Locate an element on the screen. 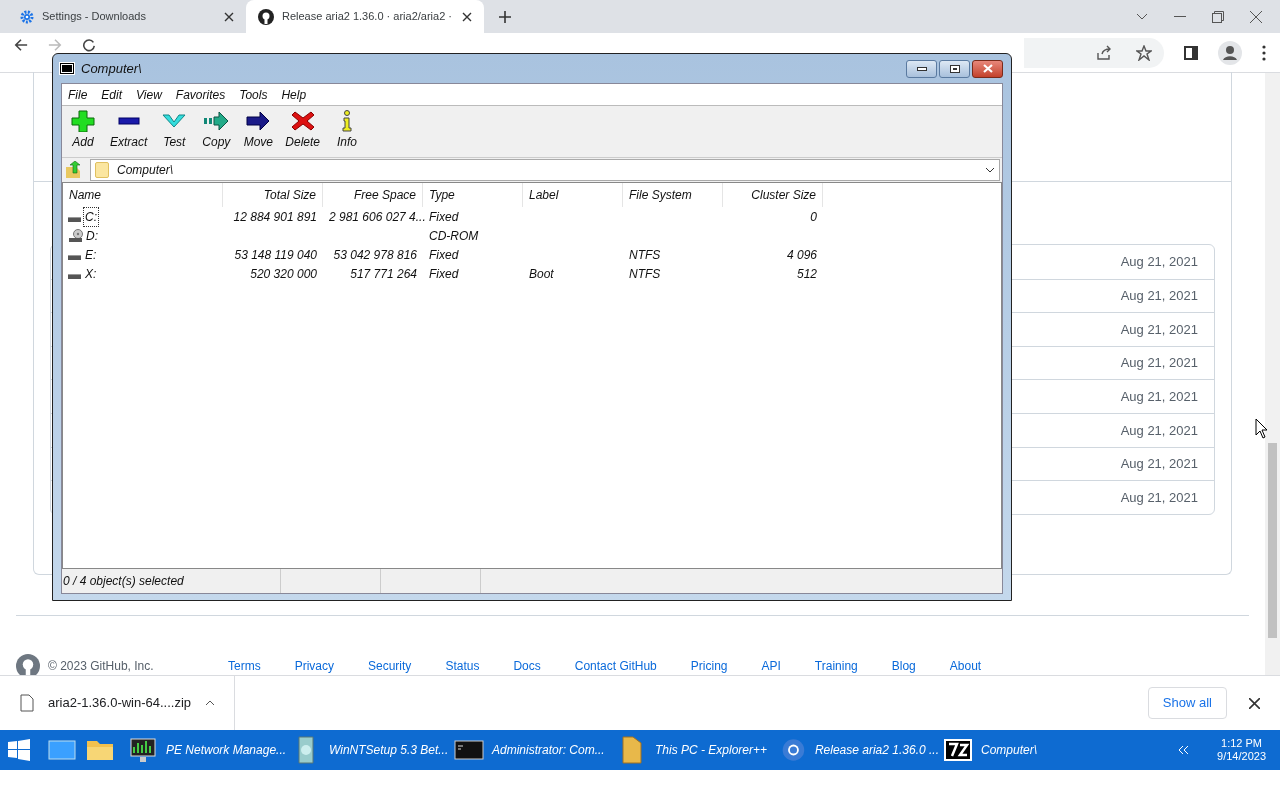 The height and width of the screenshot is (800, 1280). close-button is located at coordinates (987, 68).